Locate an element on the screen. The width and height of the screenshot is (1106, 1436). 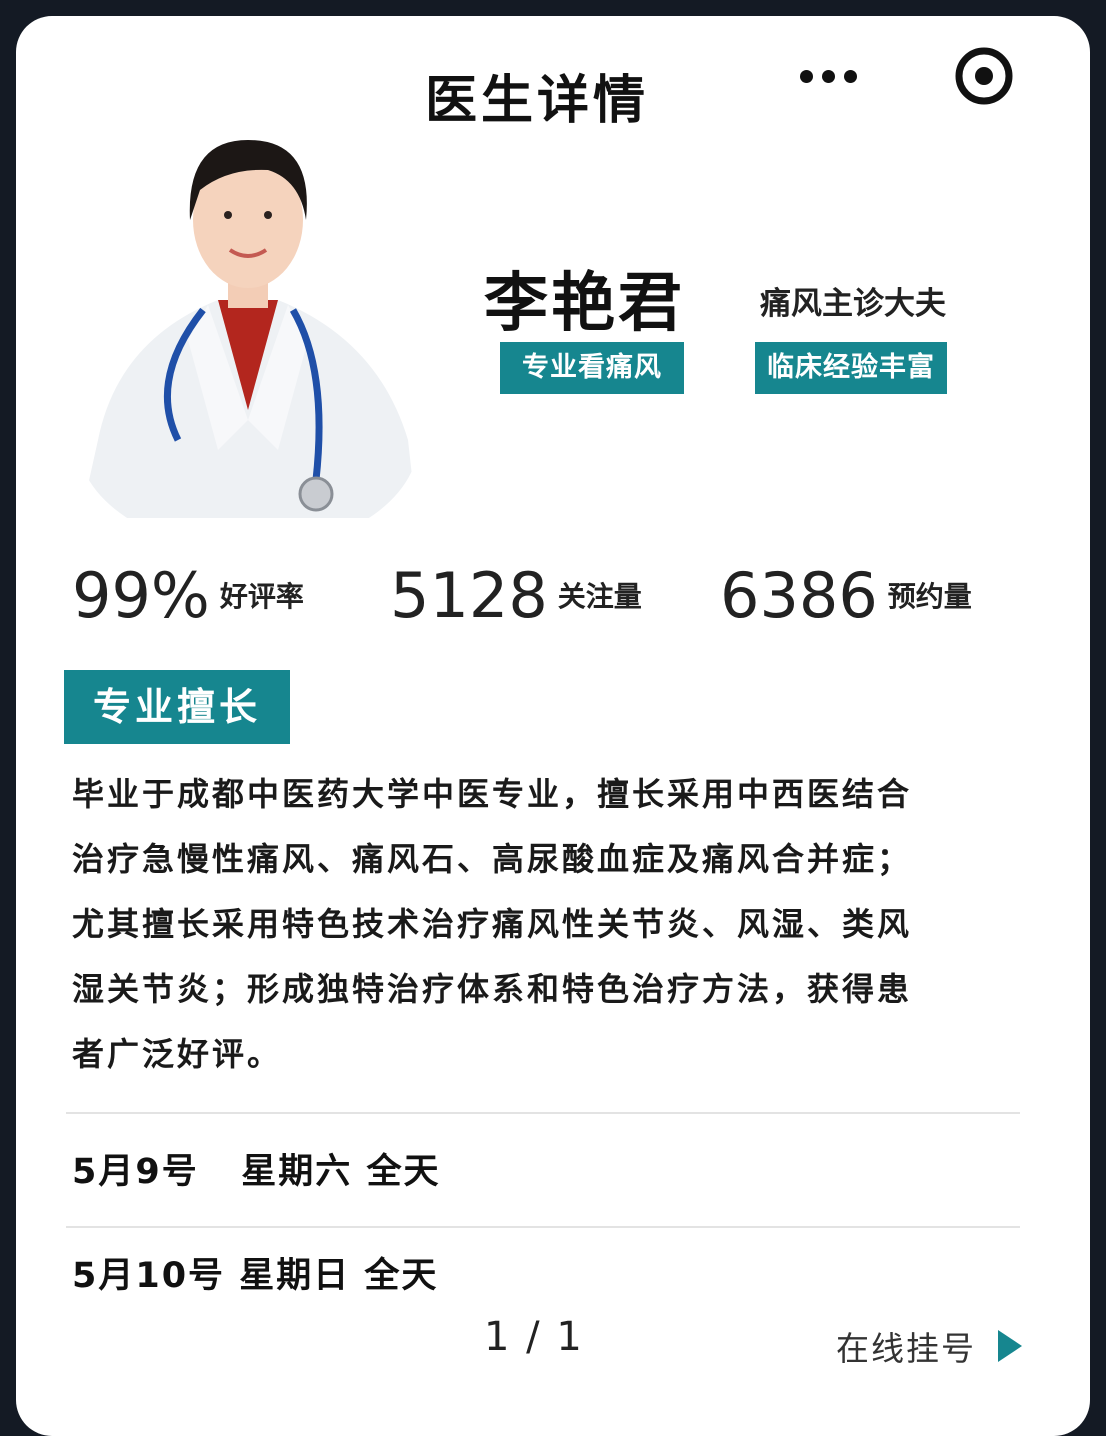
page-indicator: 1 / 1 is located at coordinates (534, 1337).